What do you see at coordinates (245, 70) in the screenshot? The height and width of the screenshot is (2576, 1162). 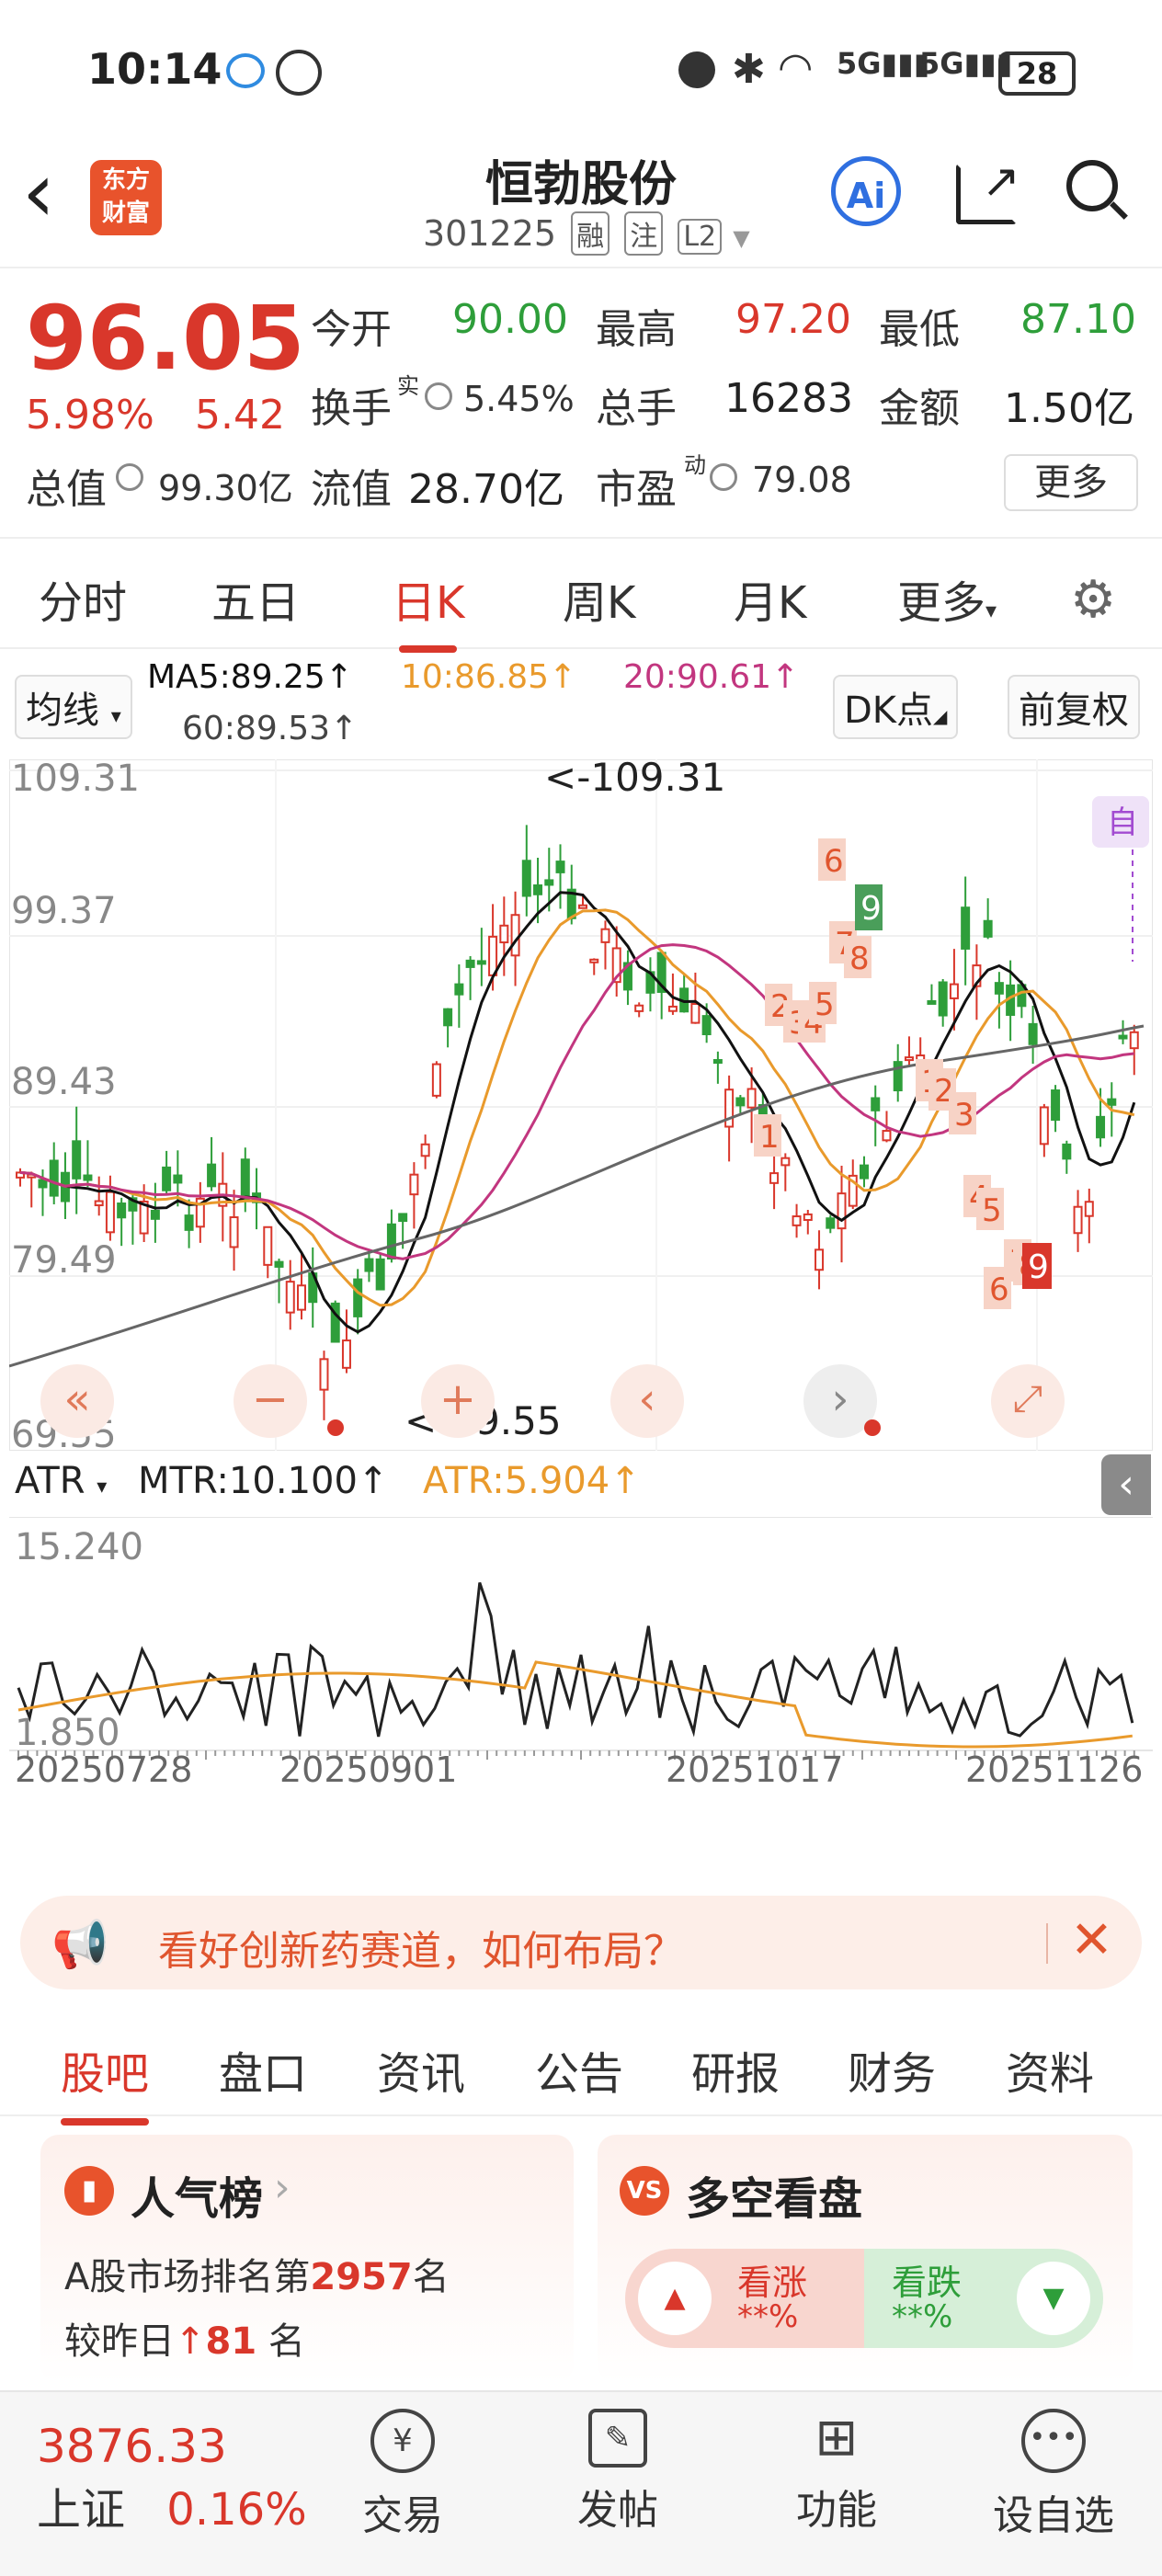 I see `chat-icon` at bounding box center [245, 70].